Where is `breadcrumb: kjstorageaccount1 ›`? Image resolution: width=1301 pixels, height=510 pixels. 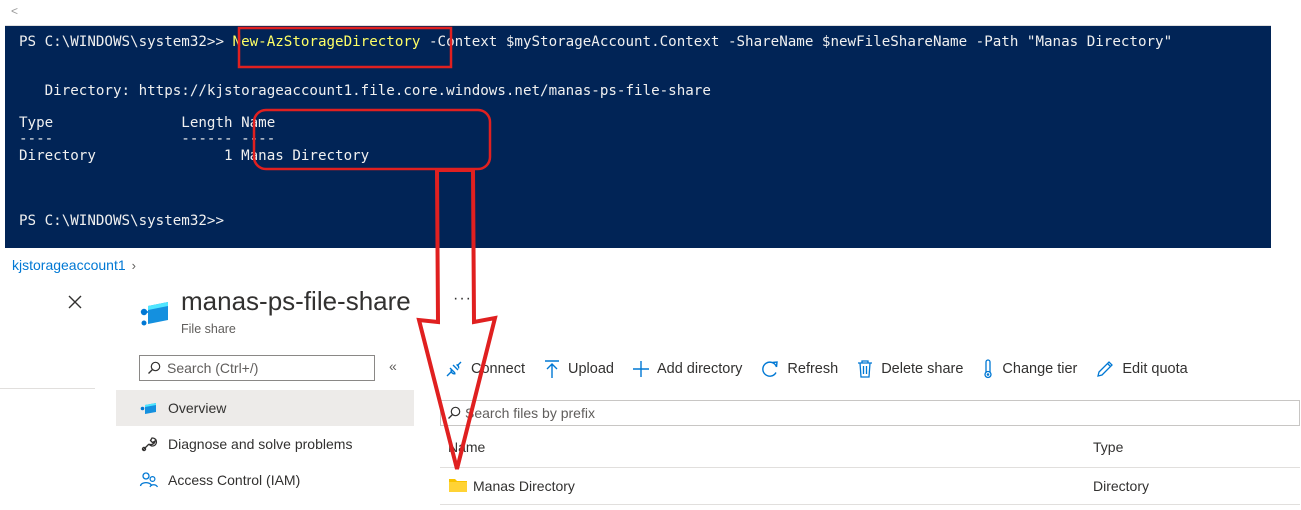
breadcrumb: kjstorageaccount1 › is located at coordinates (74, 265).